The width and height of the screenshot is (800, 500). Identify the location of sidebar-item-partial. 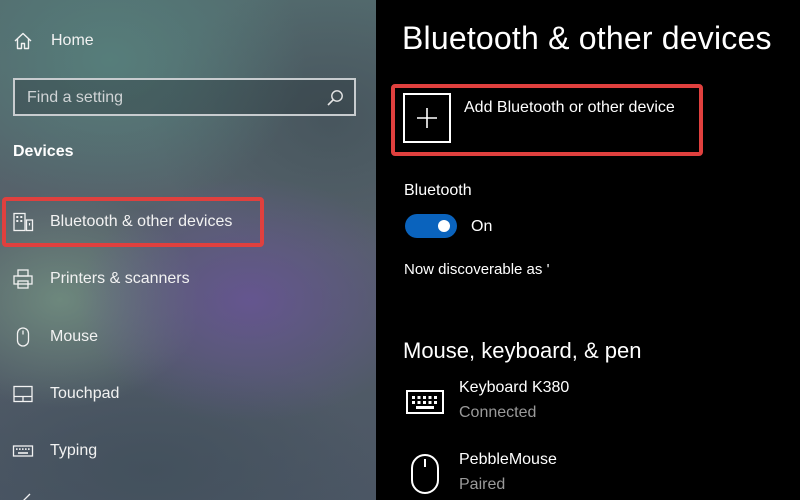
(188, 489).